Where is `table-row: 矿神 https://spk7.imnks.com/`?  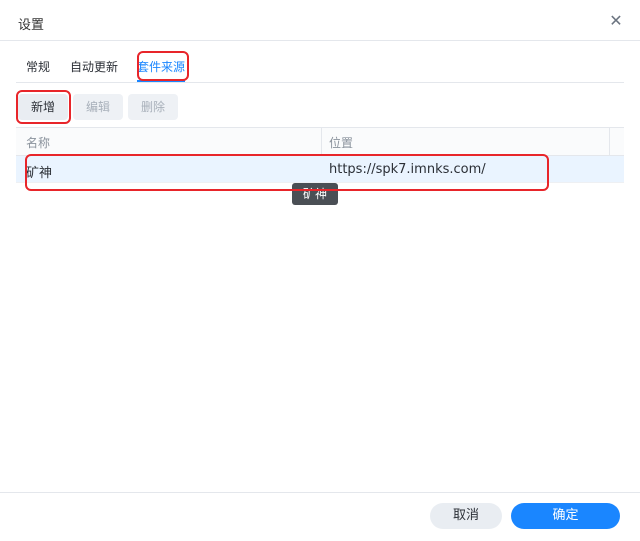 table-row: 矿神 https://spk7.imnks.com/ is located at coordinates (320, 169).